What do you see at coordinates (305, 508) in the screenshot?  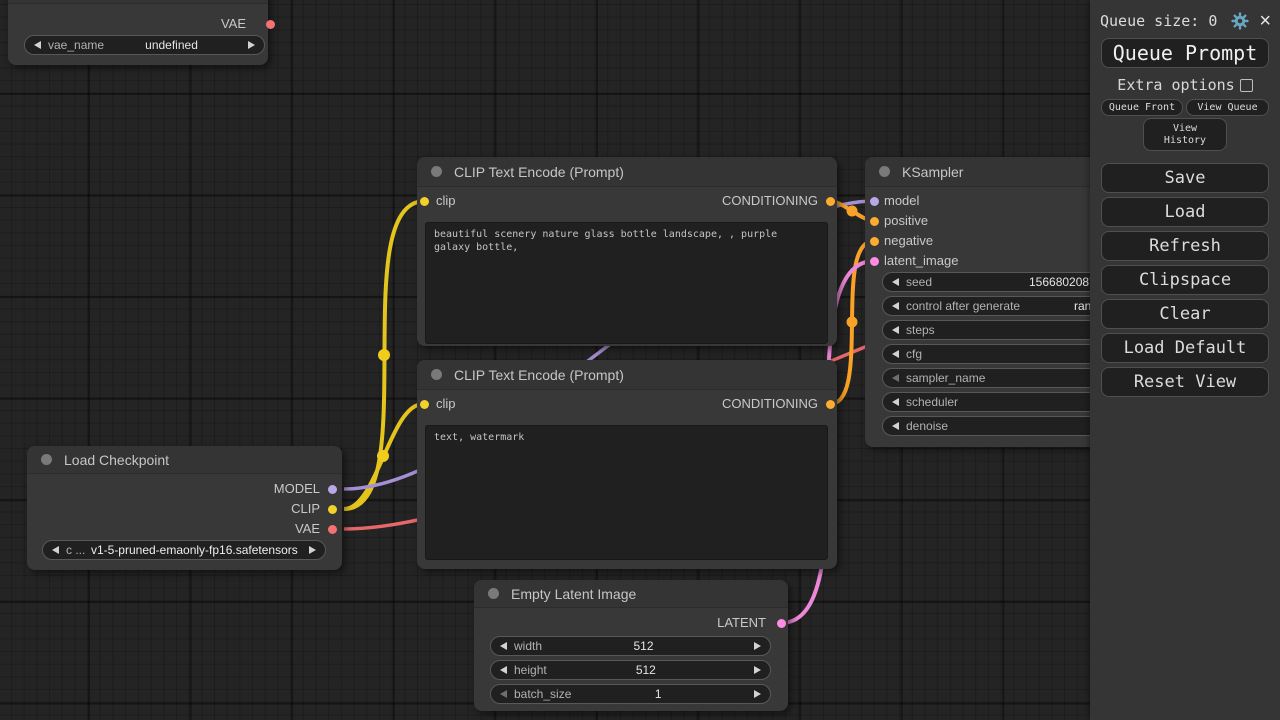 I see `output-label-clip: CLIP` at bounding box center [305, 508].